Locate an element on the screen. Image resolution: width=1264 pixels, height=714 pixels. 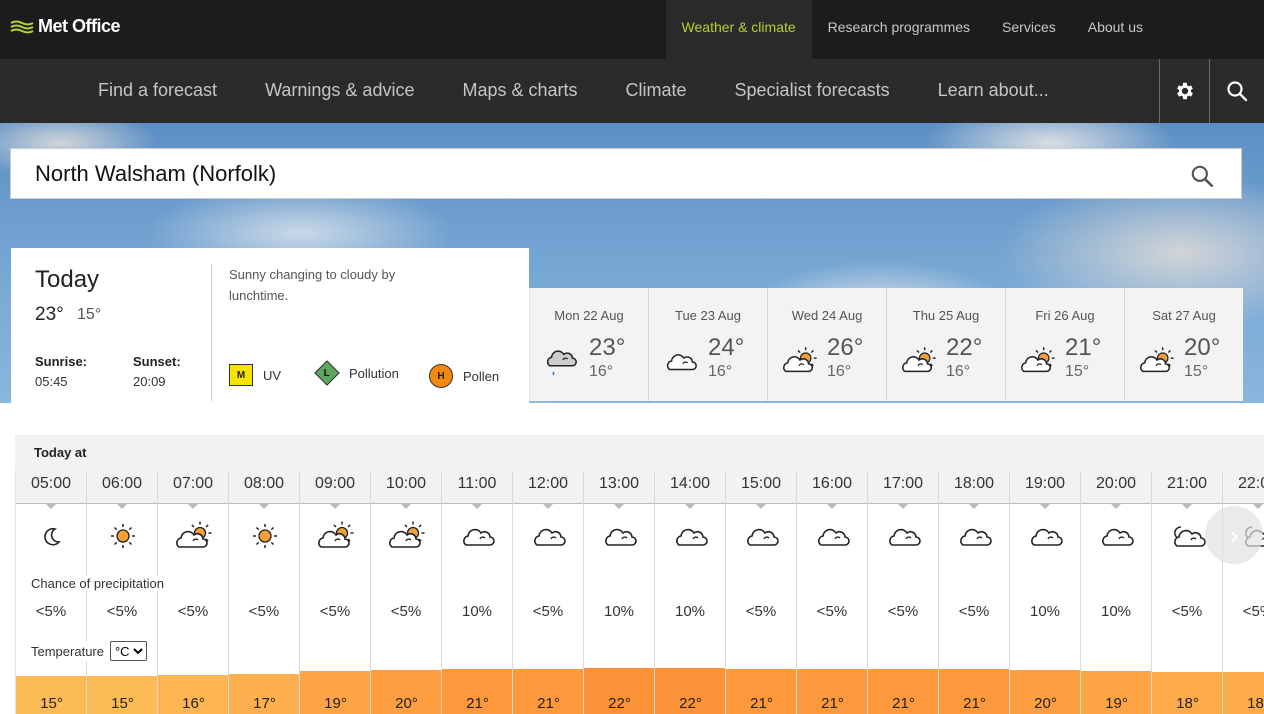
today-high-temp: 23° is located at coordinates (49, 314).